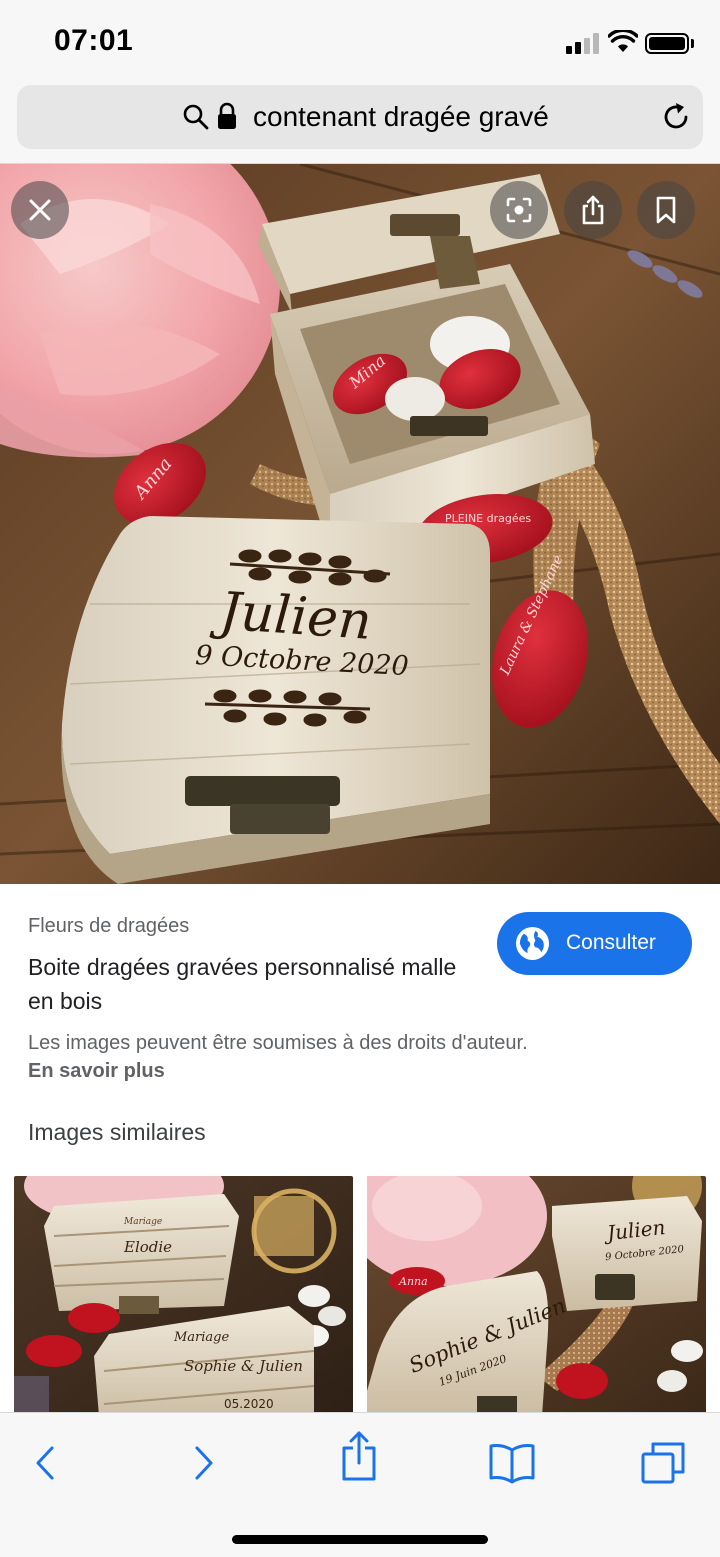  Describe the element at coordinates (488, 518) in the screenshot. I see `stone-3-text: PLEINE dragées` at that location.